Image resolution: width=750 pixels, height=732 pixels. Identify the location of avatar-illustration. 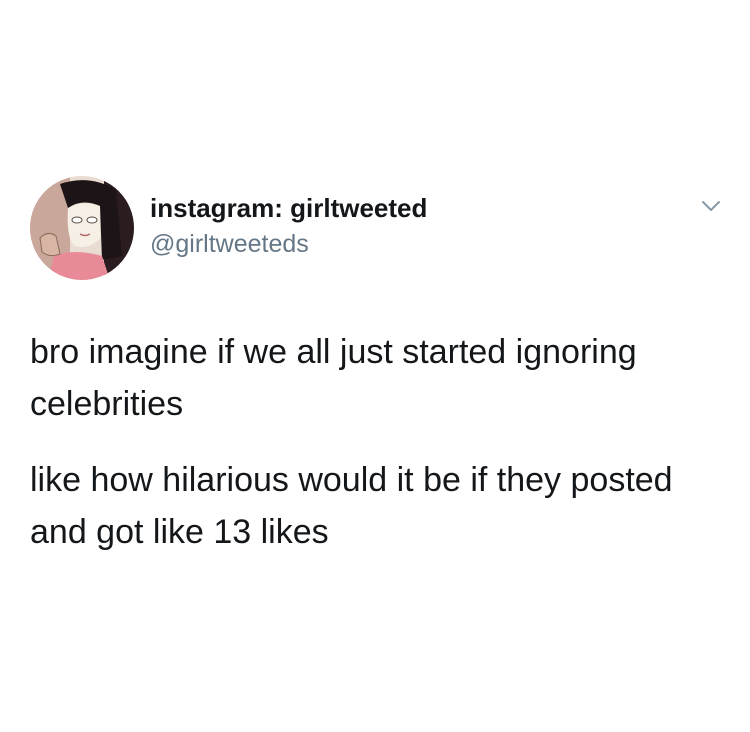
(82, 228).